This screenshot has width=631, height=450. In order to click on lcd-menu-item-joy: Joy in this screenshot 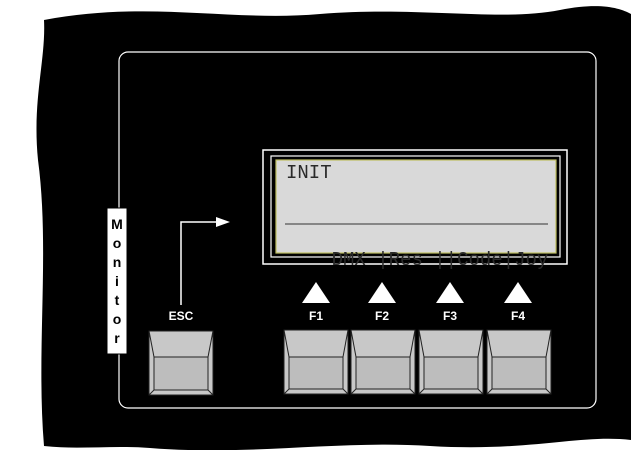, I will do `click(531, 260)`.